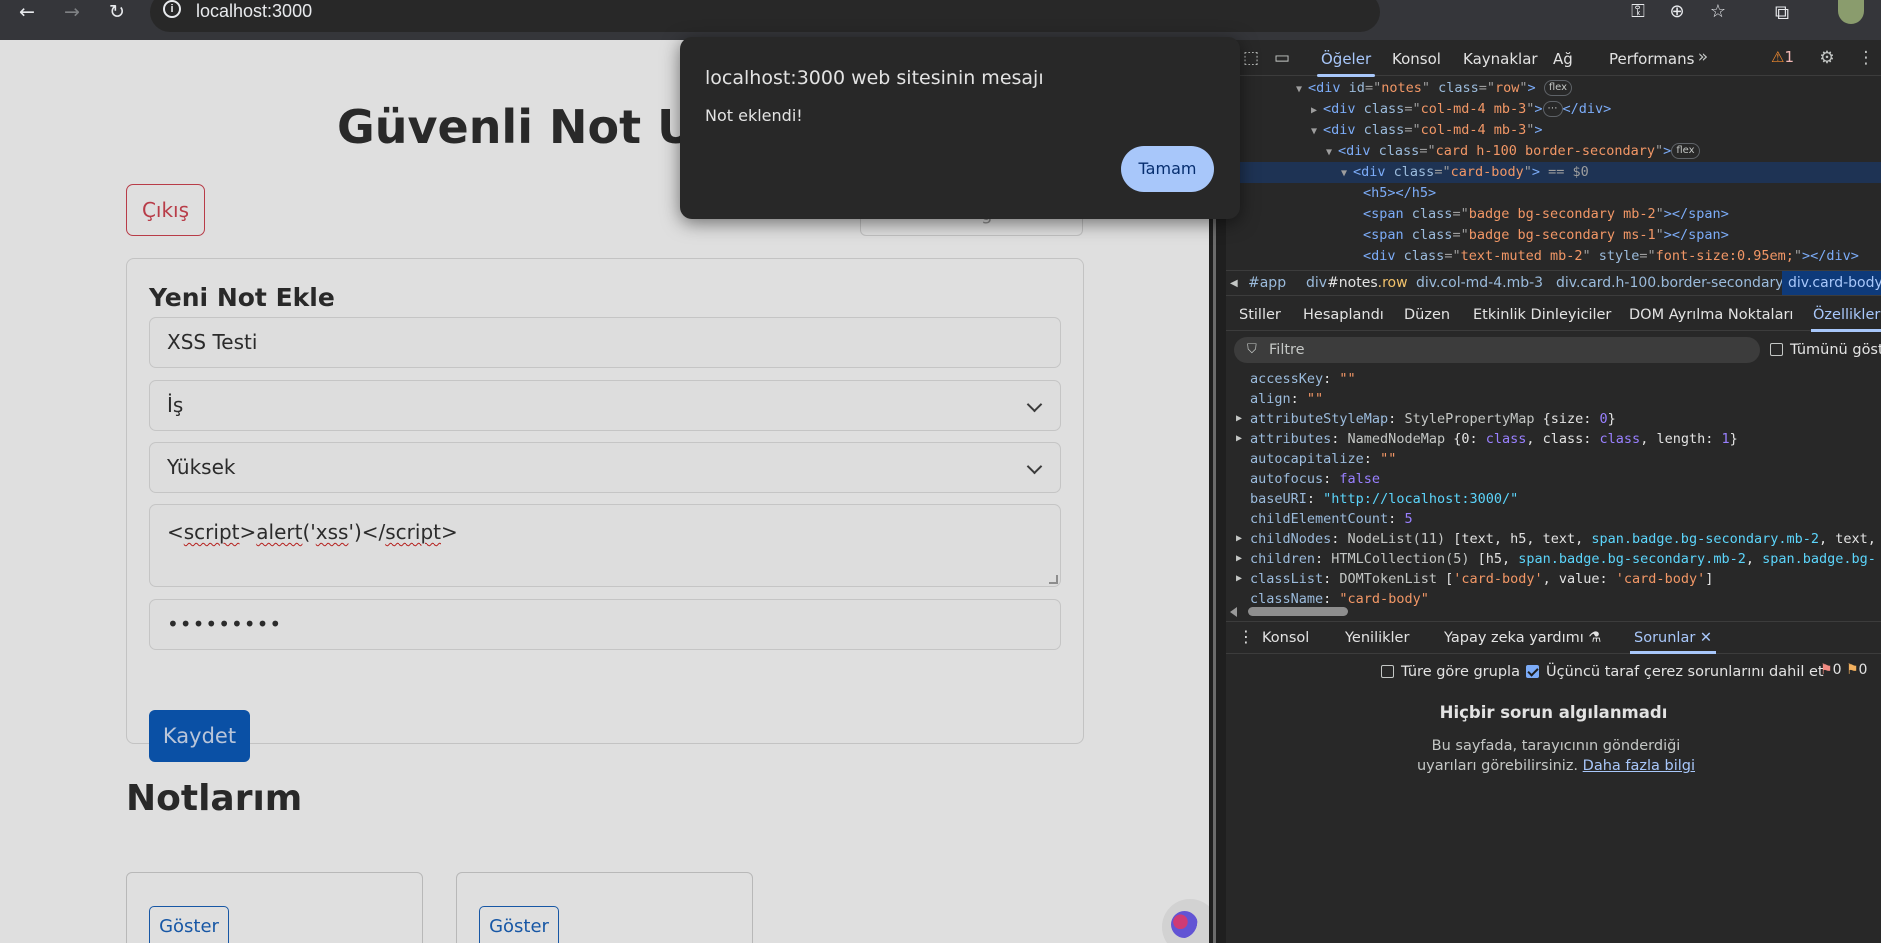  I want to click on zoom-icon: ⊕, so click(1677, 12).